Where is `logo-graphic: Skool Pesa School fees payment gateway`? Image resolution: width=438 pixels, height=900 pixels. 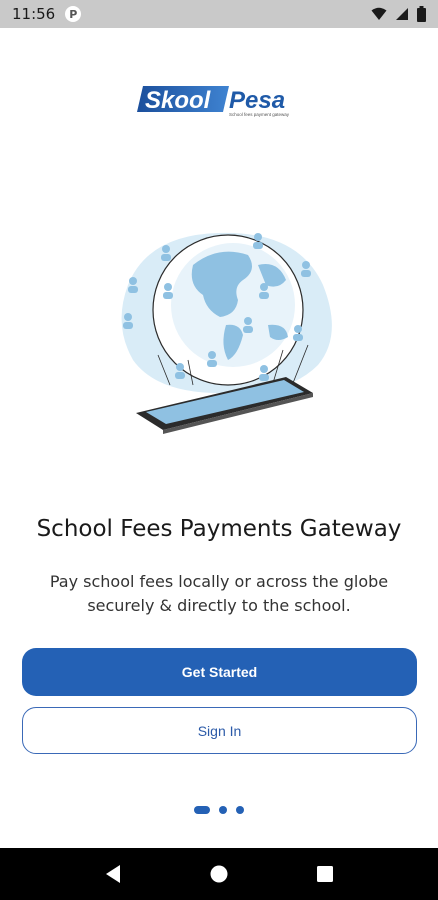 logo-graphic: Skool Pesa School fees payment gateway is located at coordinates (213, 101).